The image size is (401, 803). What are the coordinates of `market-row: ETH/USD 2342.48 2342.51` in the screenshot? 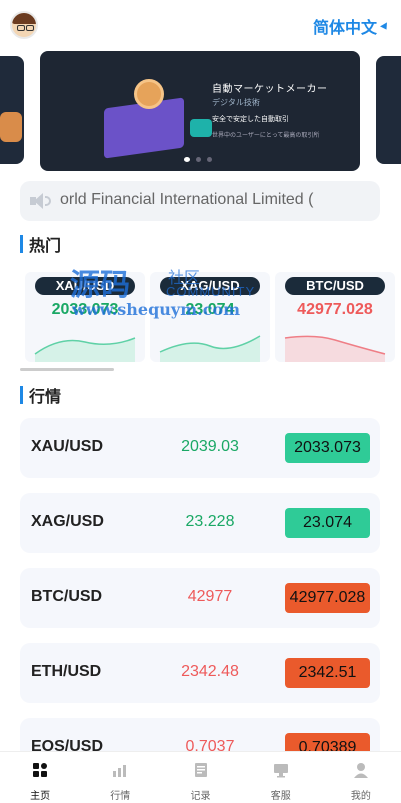 It's located at (200, 673).